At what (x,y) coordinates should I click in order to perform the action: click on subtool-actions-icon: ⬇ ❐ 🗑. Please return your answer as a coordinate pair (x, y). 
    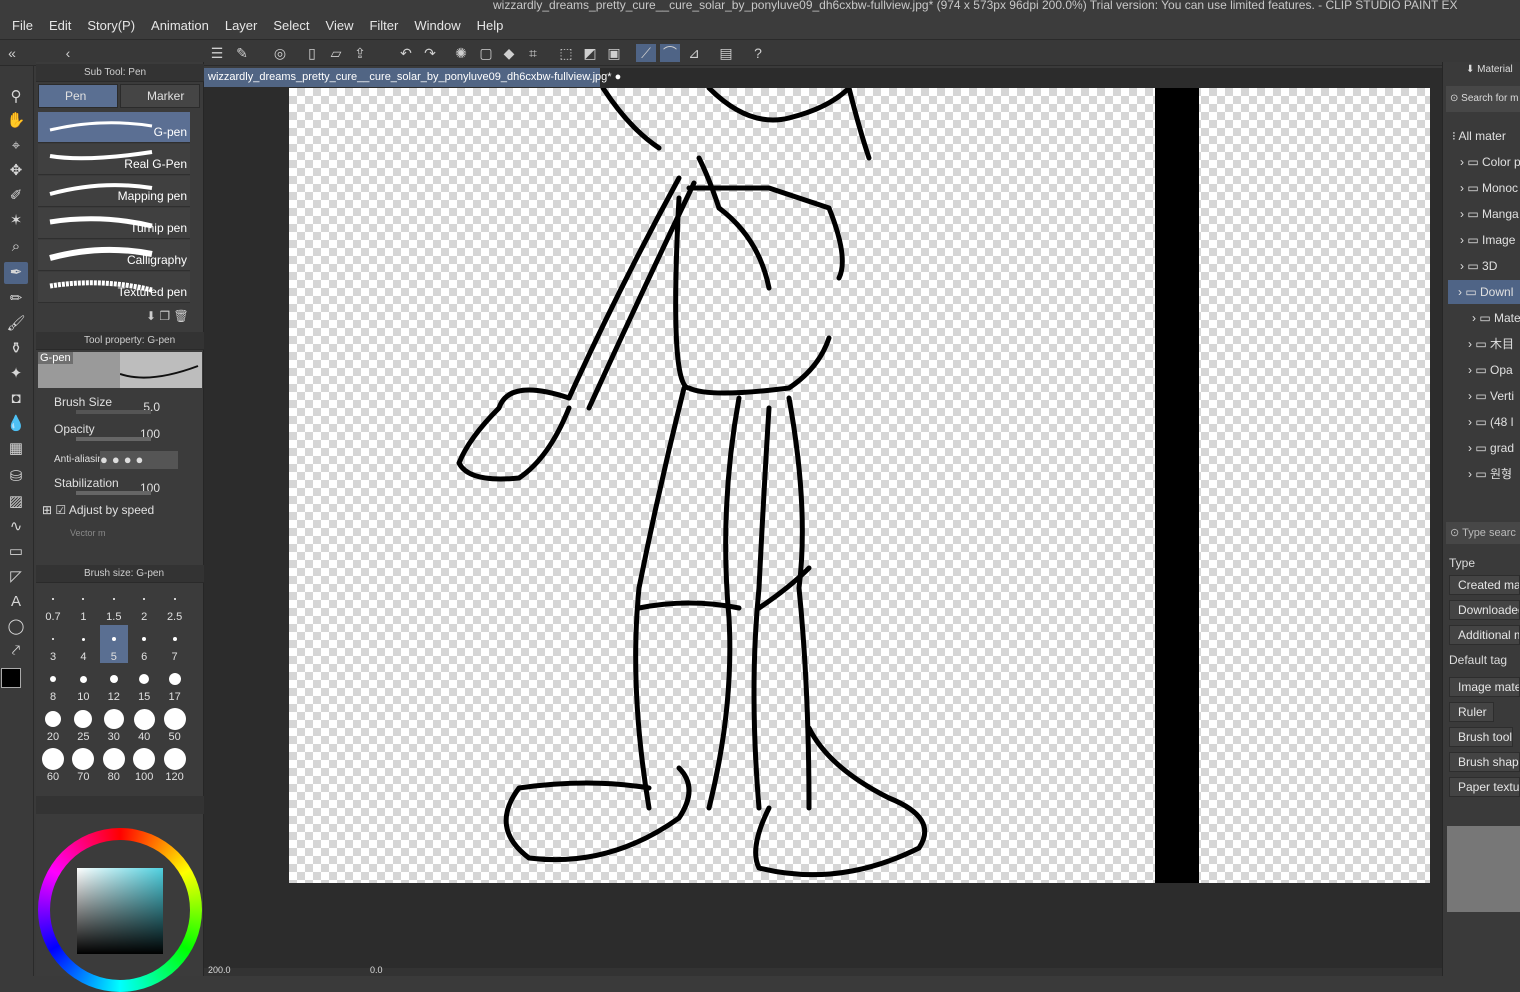
    Looking at the image, I should click on (167, 316).